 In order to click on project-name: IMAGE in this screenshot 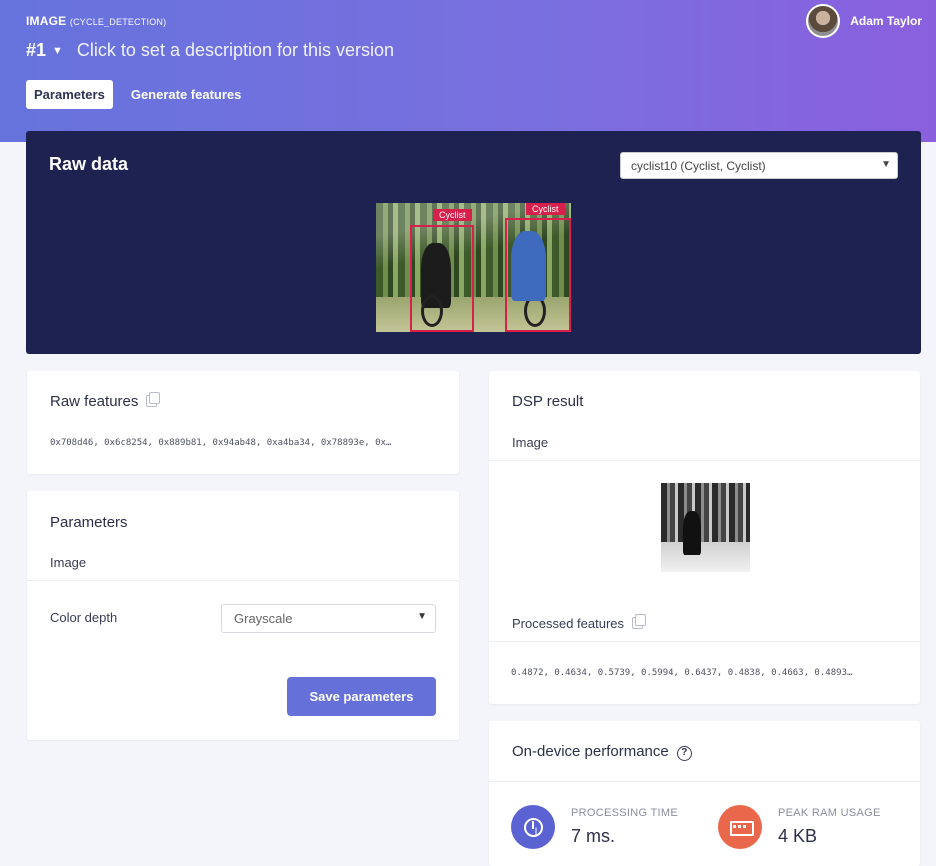, I will do `click(46, 21)`.